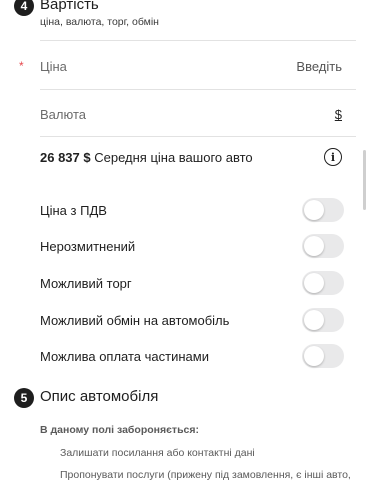 This screenshot has height=480, width=368. What do you see at coordinates (333, 157) in the screenshot?
I see `info-icon: i` at bounding box center [333, 157].